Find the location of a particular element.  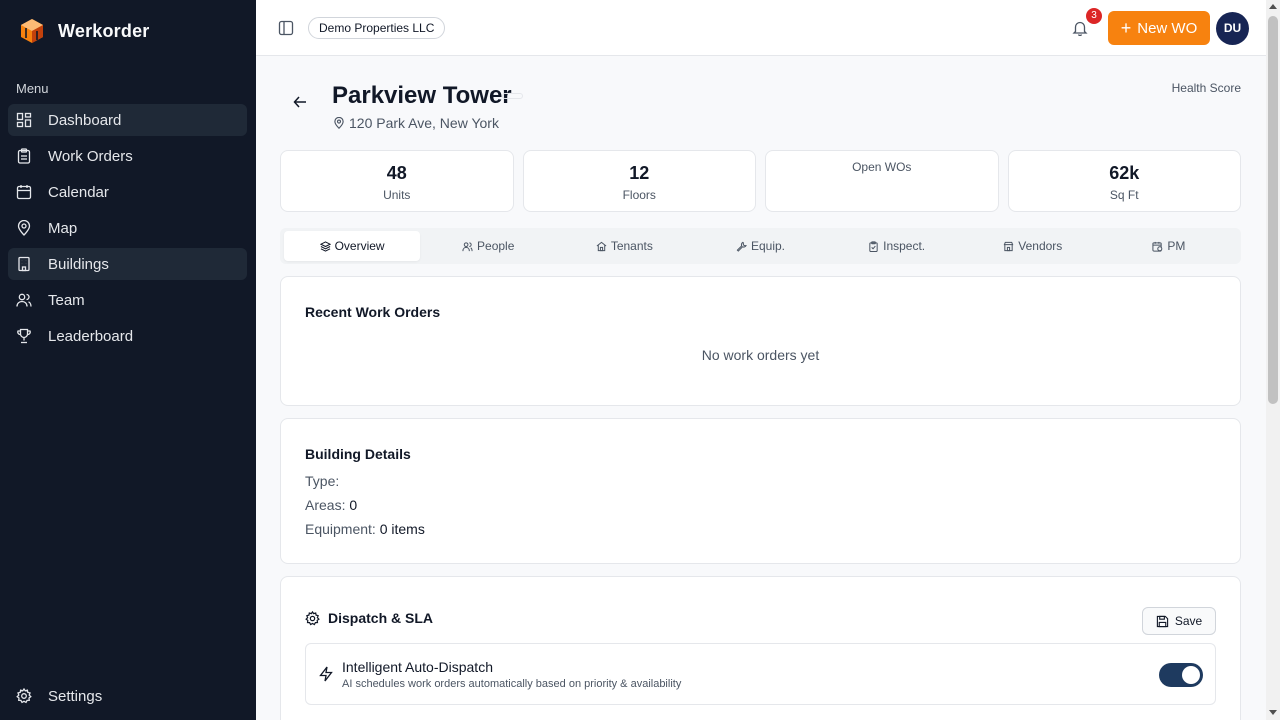

address-text: 120 Park Ave, New York is located at coordinates (424, 123).